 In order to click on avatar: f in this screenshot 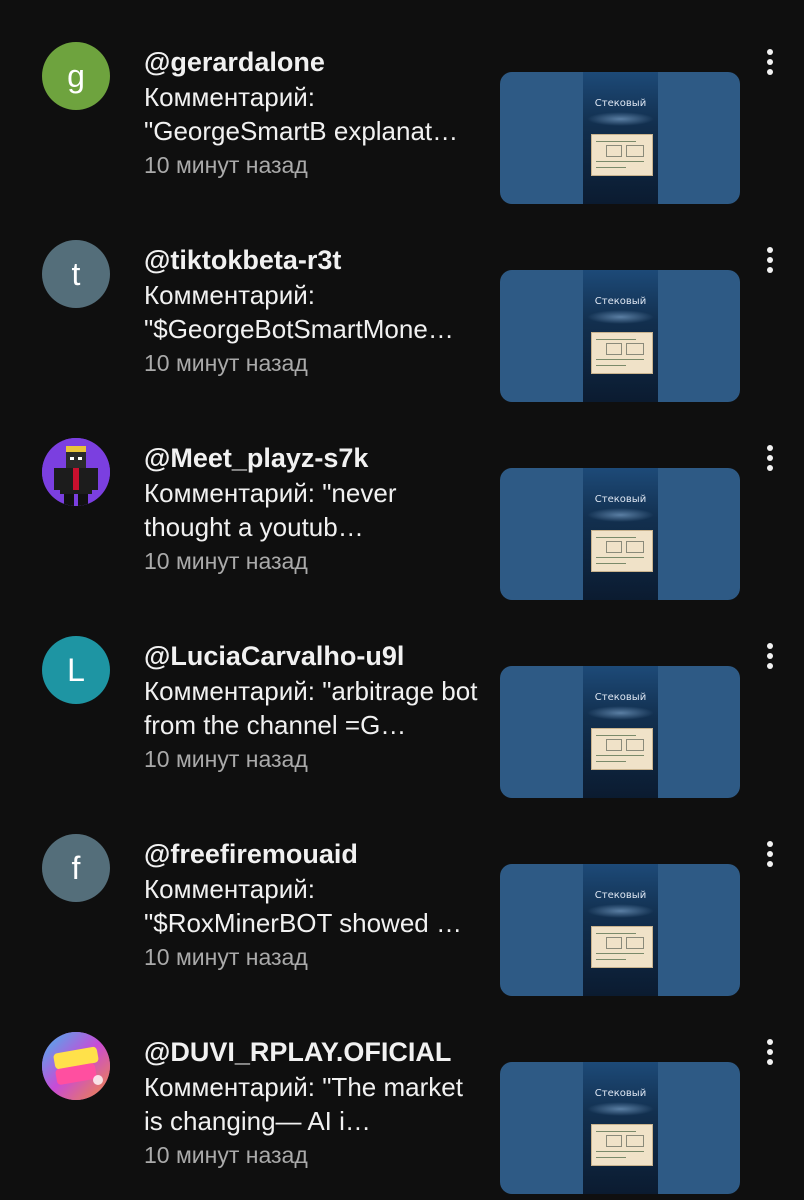, I will do `click(76, 868)`.